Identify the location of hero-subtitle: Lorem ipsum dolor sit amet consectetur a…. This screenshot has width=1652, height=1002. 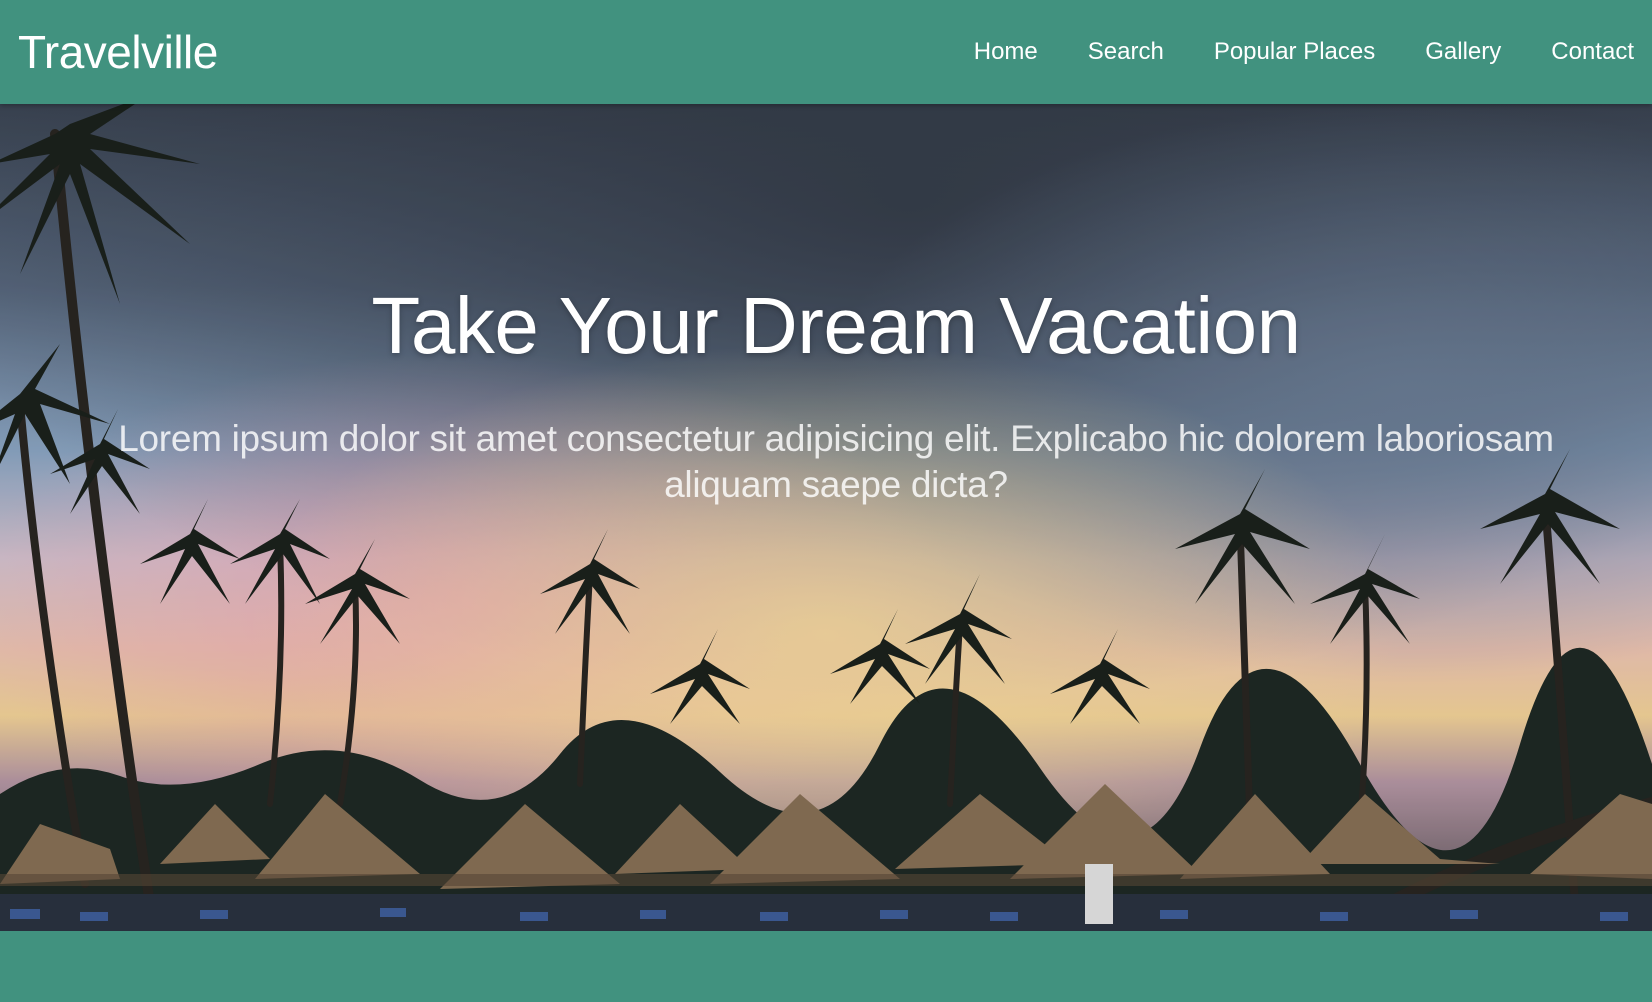
(836, 461).